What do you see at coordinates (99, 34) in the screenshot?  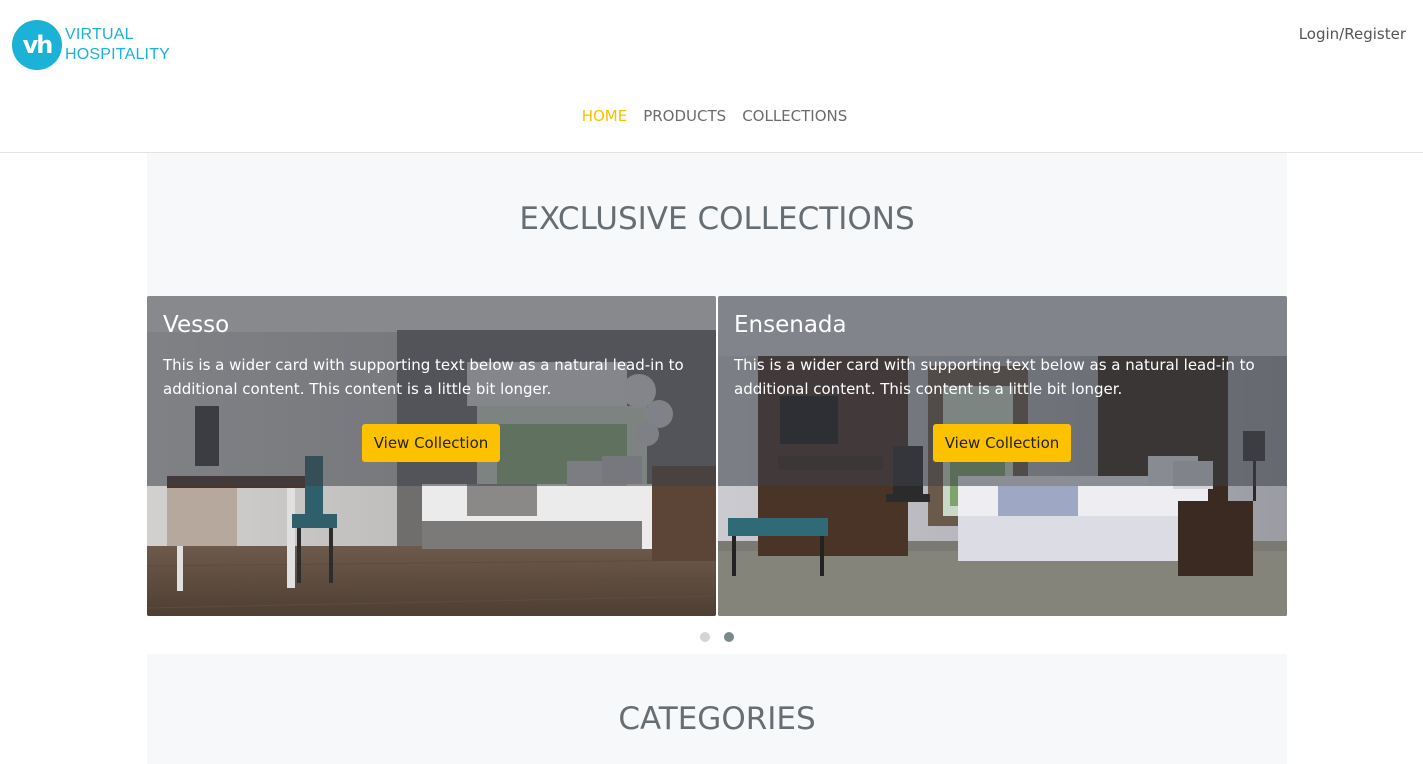 I see `logo-line-1: VIRTUAL` at bounding box center [99, 34].